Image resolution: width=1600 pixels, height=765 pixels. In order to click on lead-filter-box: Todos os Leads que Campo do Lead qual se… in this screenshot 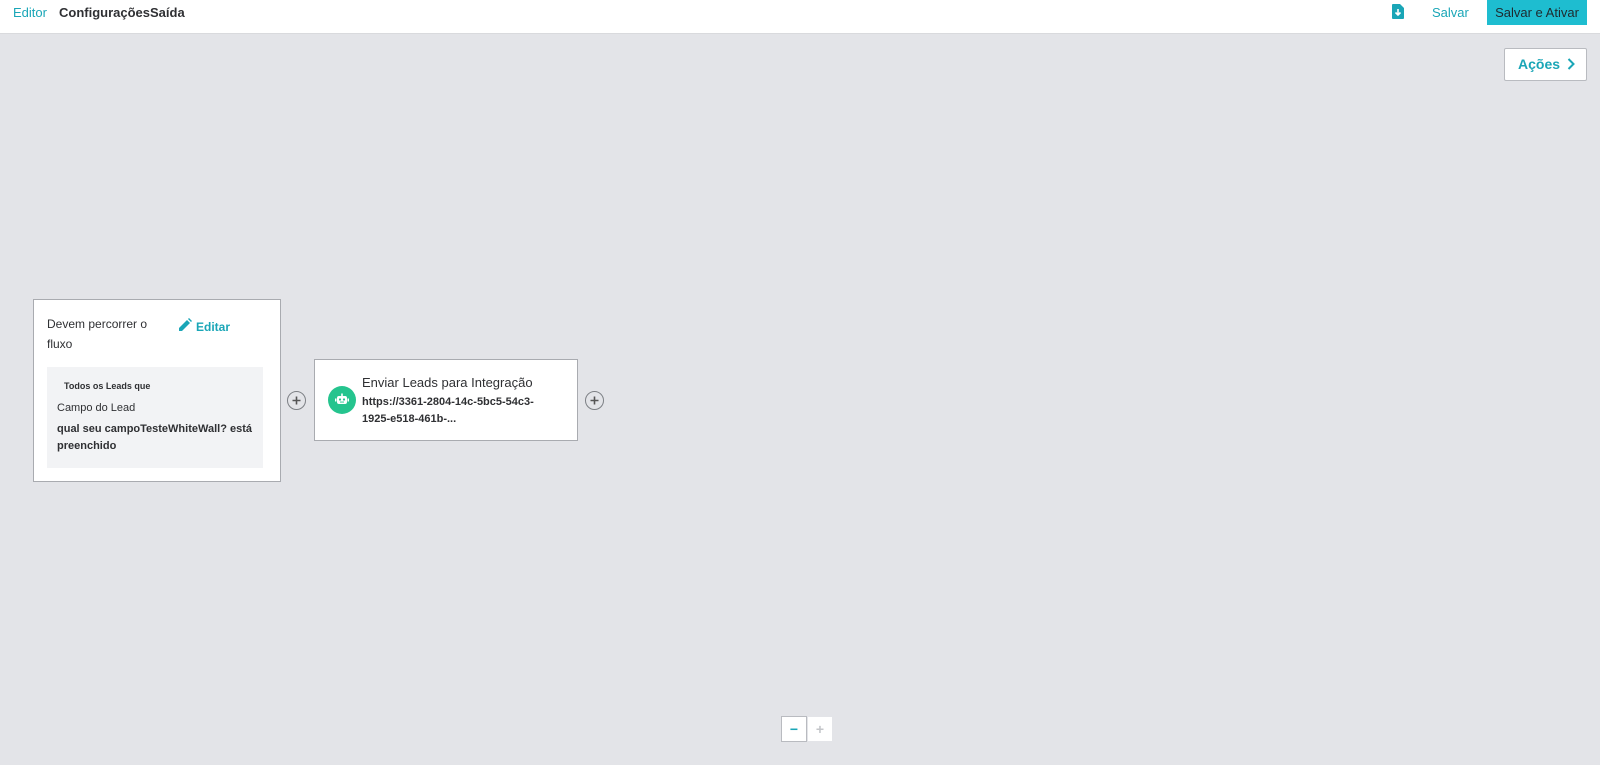, I will do `click(155, 417)`.